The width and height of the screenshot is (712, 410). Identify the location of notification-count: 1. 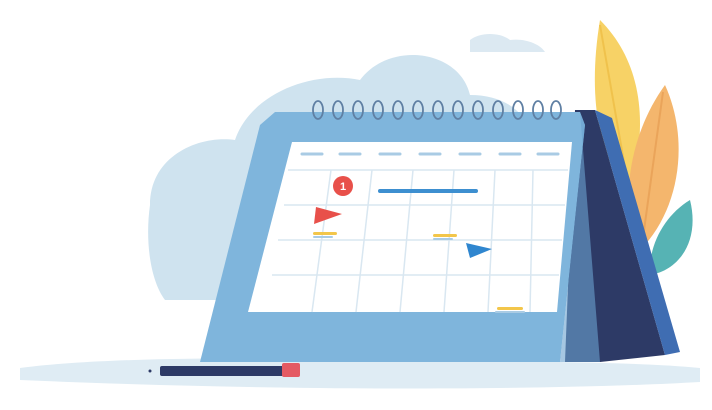
(343, 187).